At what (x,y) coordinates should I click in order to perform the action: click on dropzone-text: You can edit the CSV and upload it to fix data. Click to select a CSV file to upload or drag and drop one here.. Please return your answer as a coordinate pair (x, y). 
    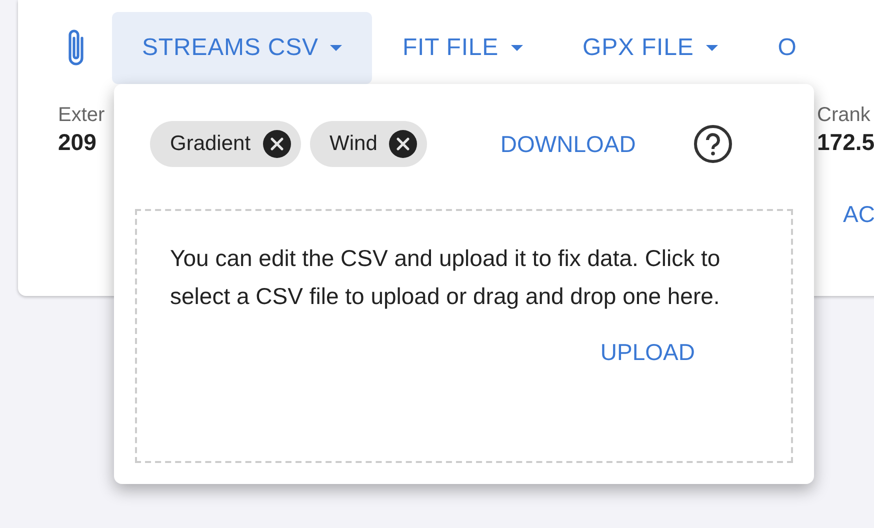
    Looking at the image, I should click on (446, 277).